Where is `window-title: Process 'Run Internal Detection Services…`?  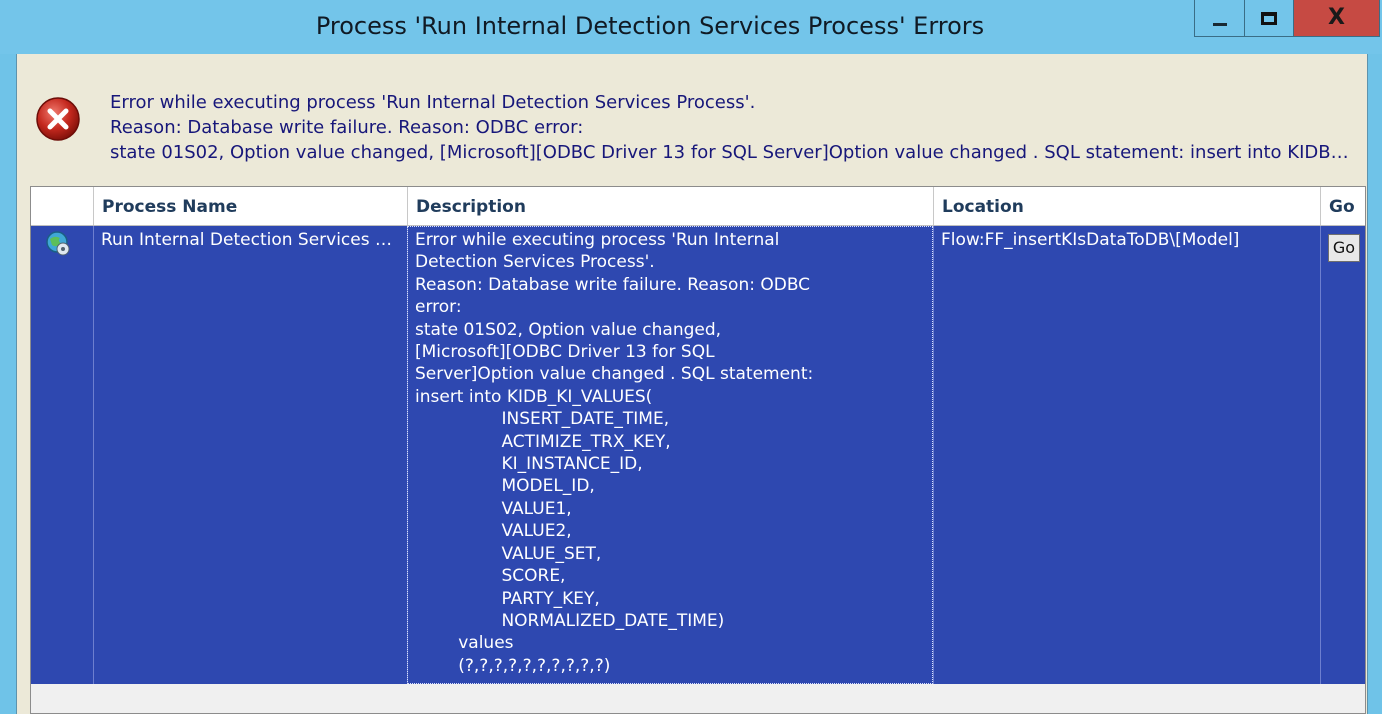 window-title: Process 'Run Internal Detection Services… is located at coordinates (650, 26).